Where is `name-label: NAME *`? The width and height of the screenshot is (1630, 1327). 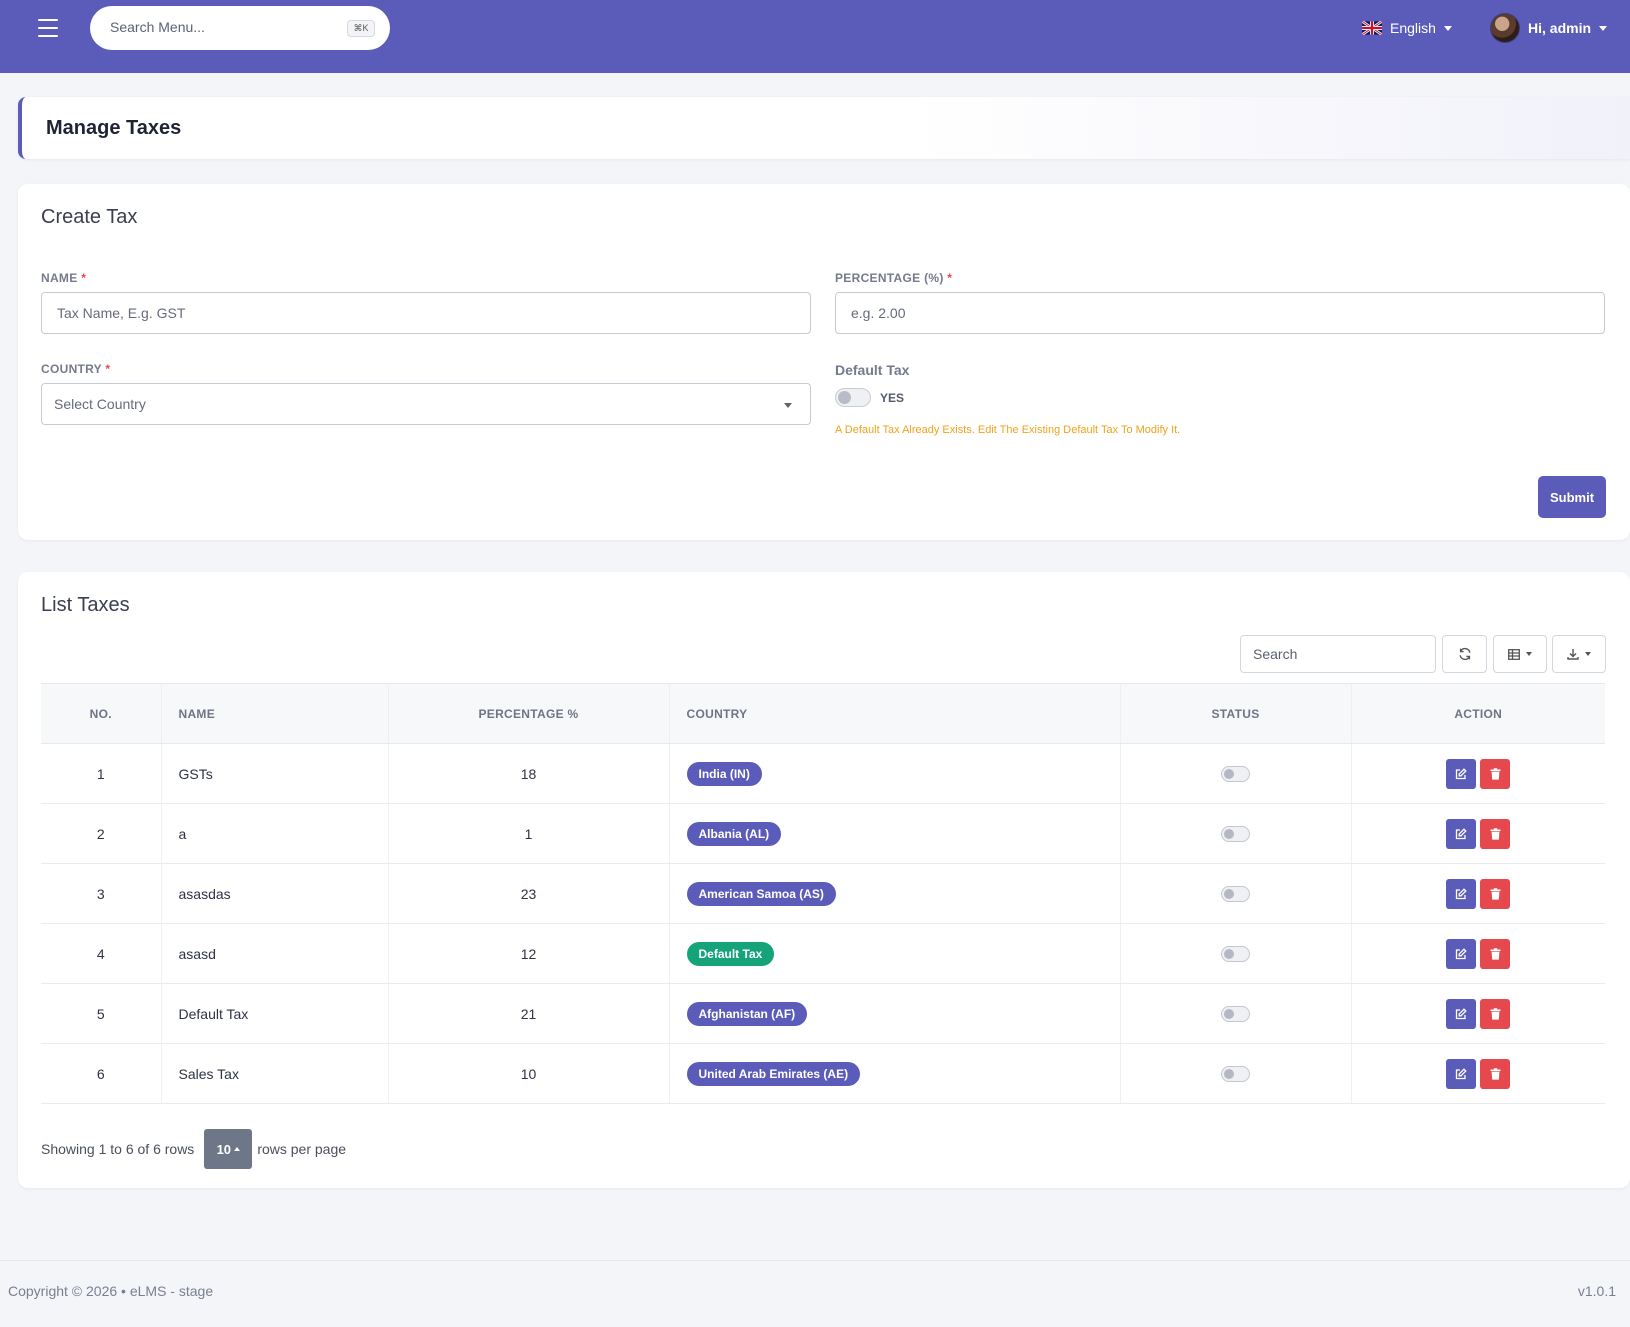
name-label: NAME * is located at coordinates (64, 278).